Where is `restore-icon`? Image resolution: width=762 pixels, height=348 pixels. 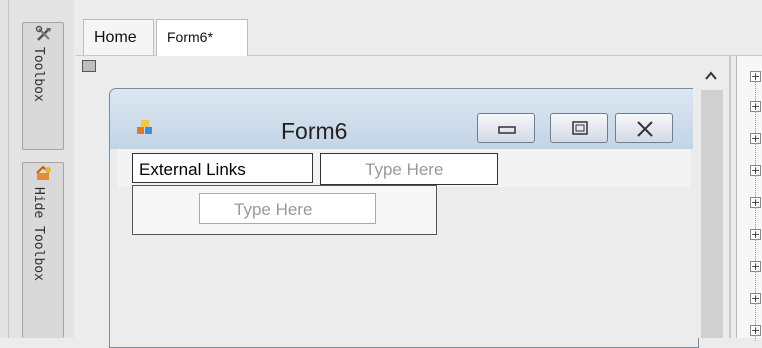 restore-icon is located at coordinates (580, 128).